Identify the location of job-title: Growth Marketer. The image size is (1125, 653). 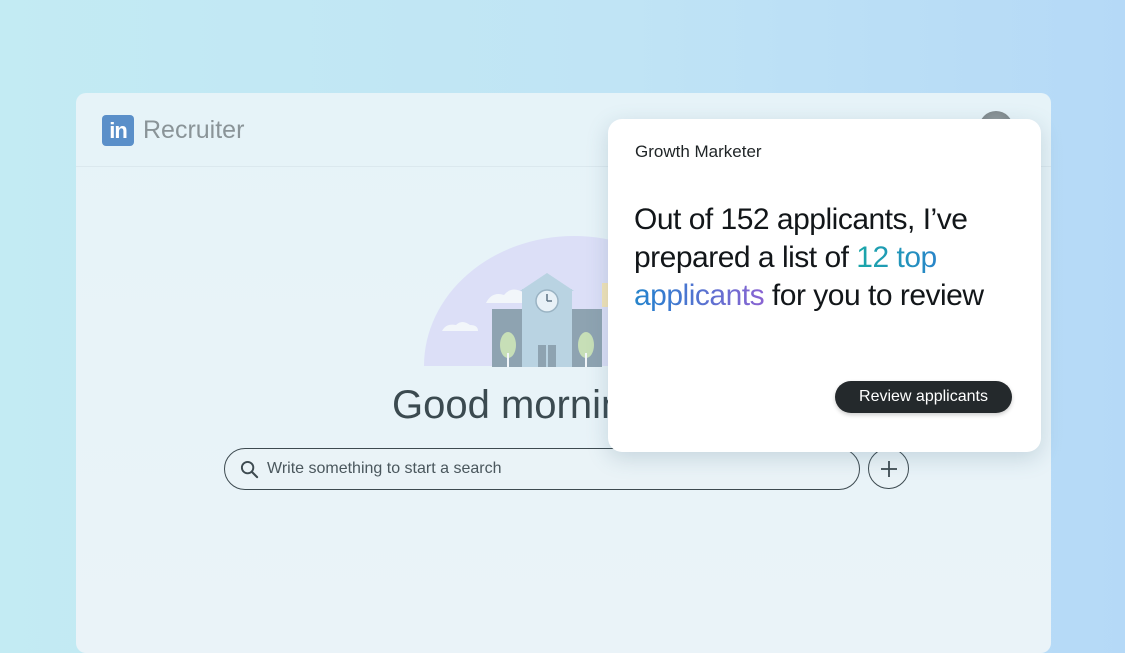
(698, 151).